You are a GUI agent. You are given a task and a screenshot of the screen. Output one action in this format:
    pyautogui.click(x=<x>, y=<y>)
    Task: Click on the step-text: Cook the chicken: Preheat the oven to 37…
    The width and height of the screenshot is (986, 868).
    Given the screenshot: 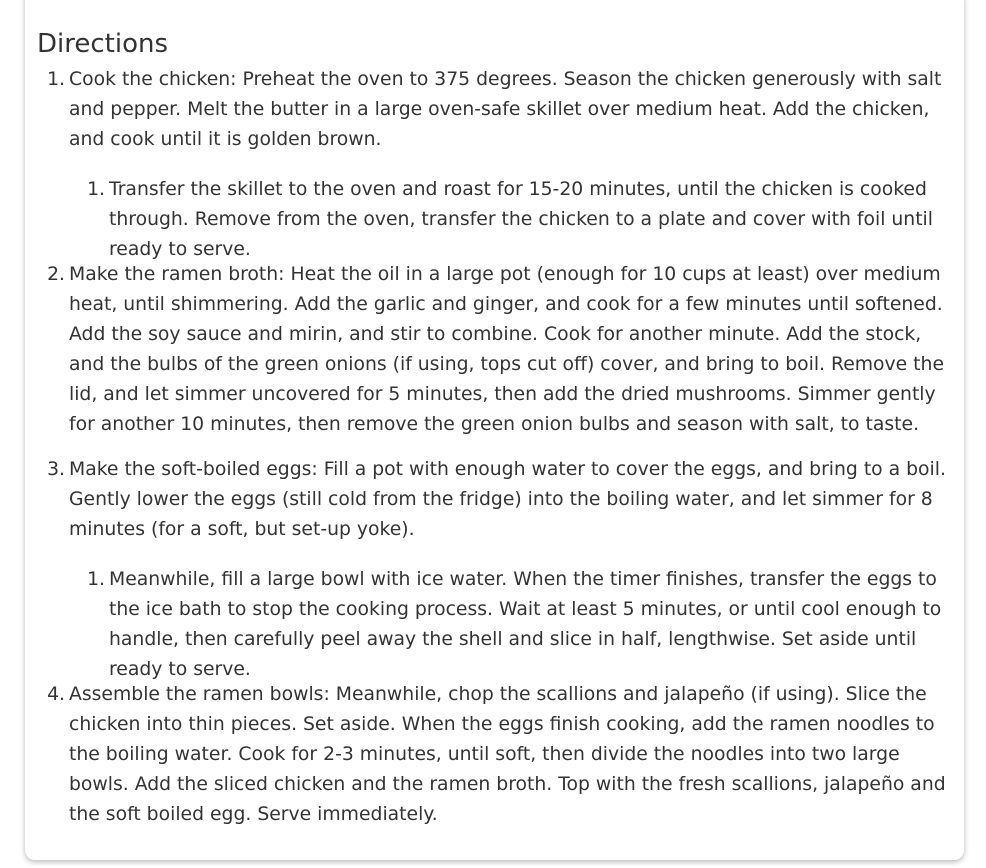 What is the action you would take?
    pyautogui.click(x=505, y=109)
    